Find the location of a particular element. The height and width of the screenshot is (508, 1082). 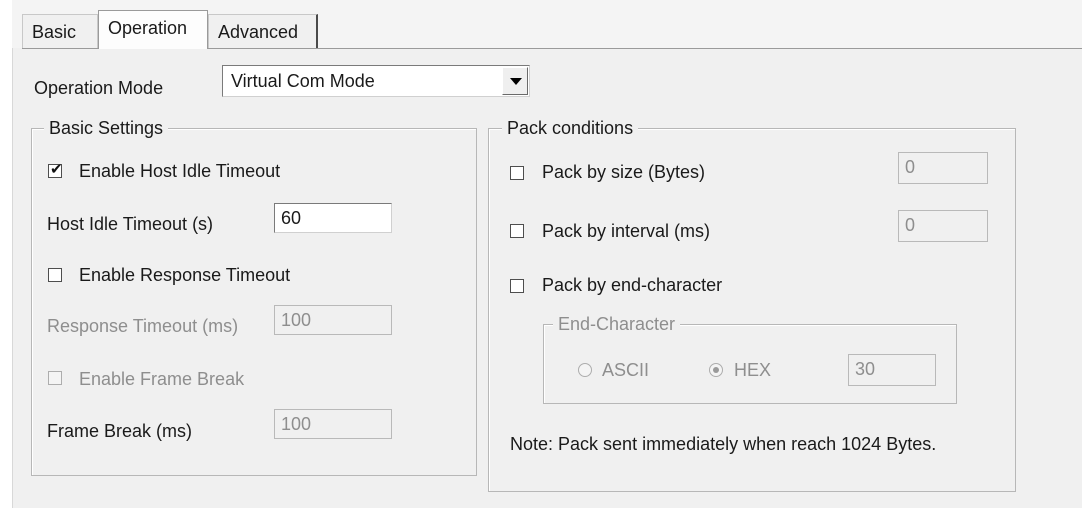

pack-by-size-label: Pack by size (Bytes) is located at coordinates (624, 172).